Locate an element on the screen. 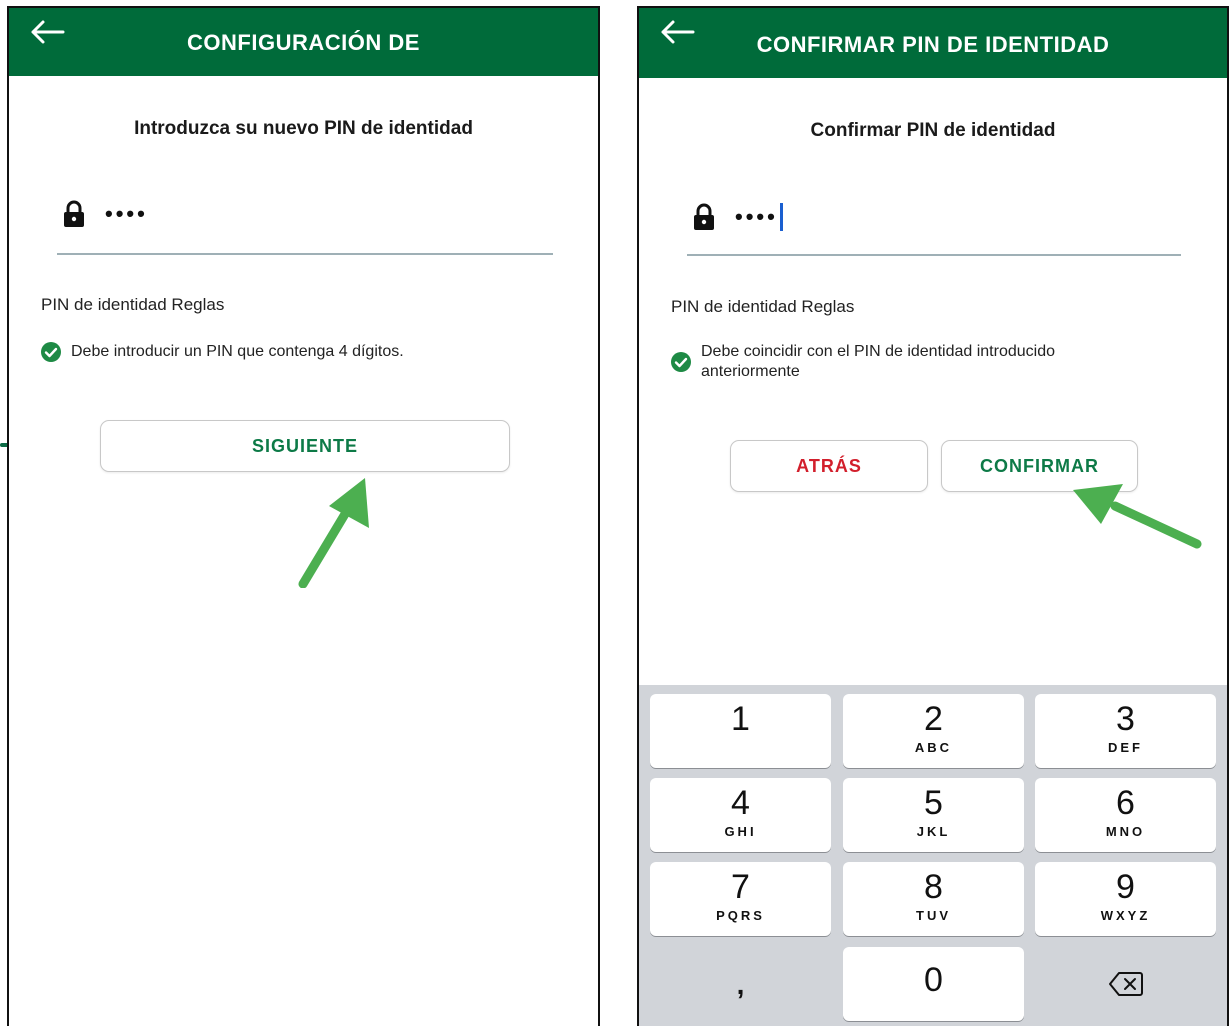 The width and height of the screenshot is (1229, 1026). key-letters: PQRS is located at coordinates (740, 915).